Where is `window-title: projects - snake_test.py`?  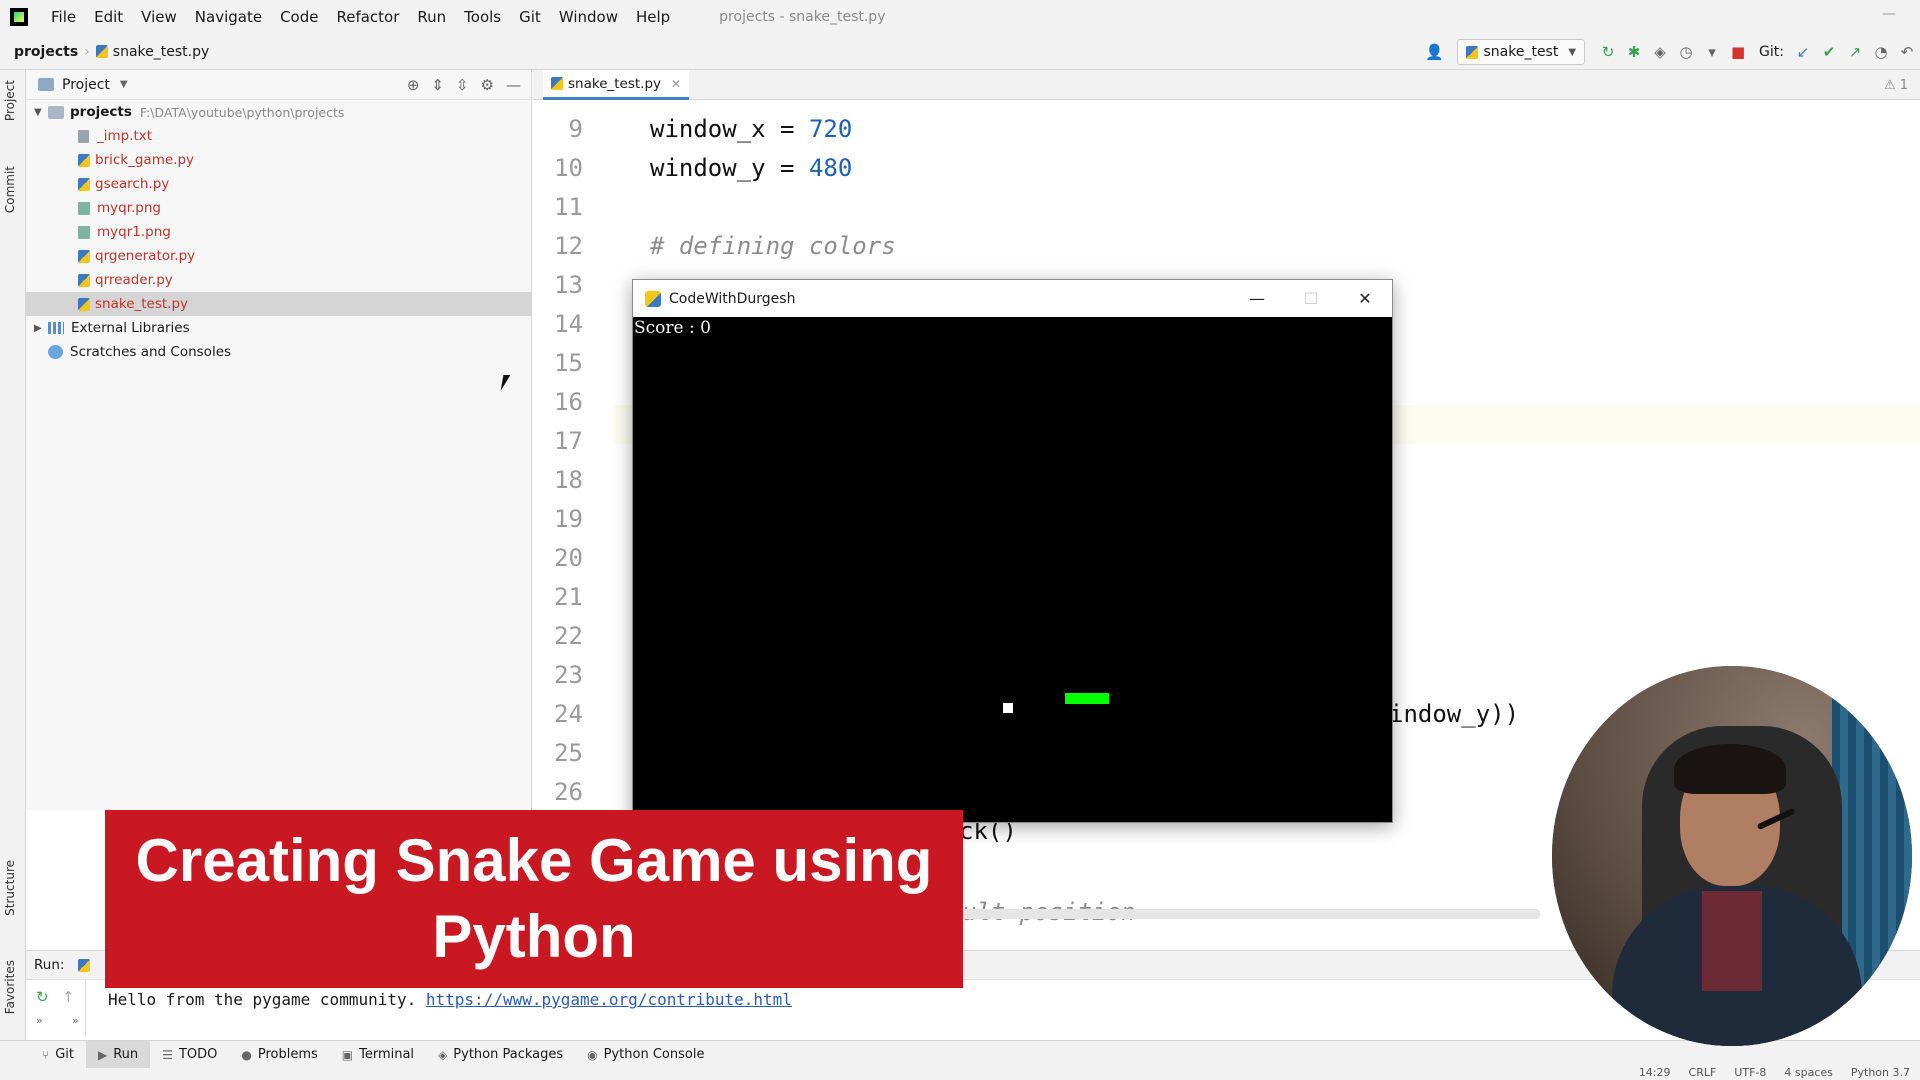 window-title: projects - snake_test.py is located at coordinates (802, 17).